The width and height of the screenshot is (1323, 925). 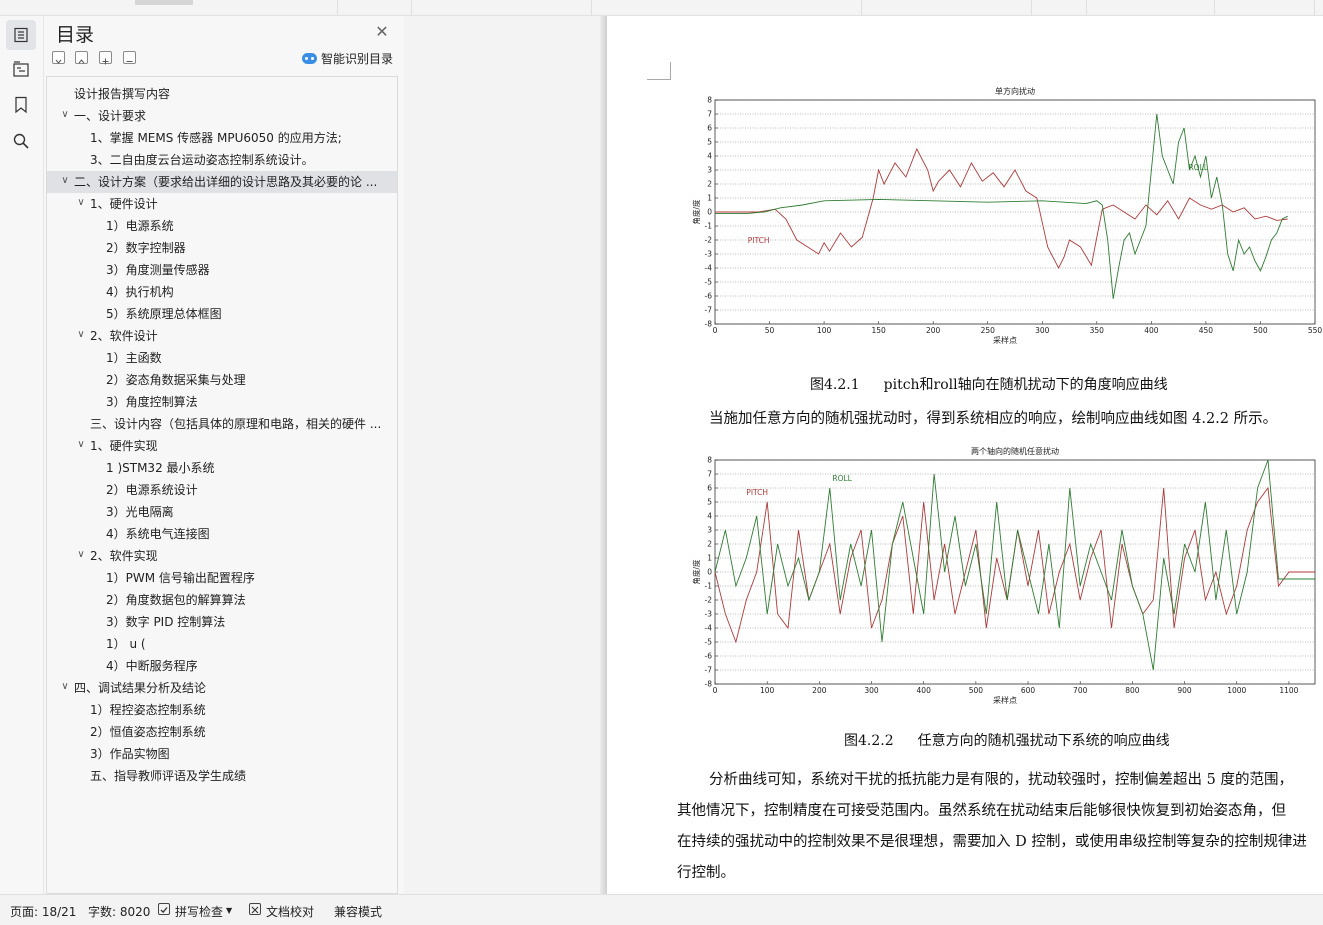 I want to click on toc-item: 1 )STM32 最小系统, so click(x=222, y=468).